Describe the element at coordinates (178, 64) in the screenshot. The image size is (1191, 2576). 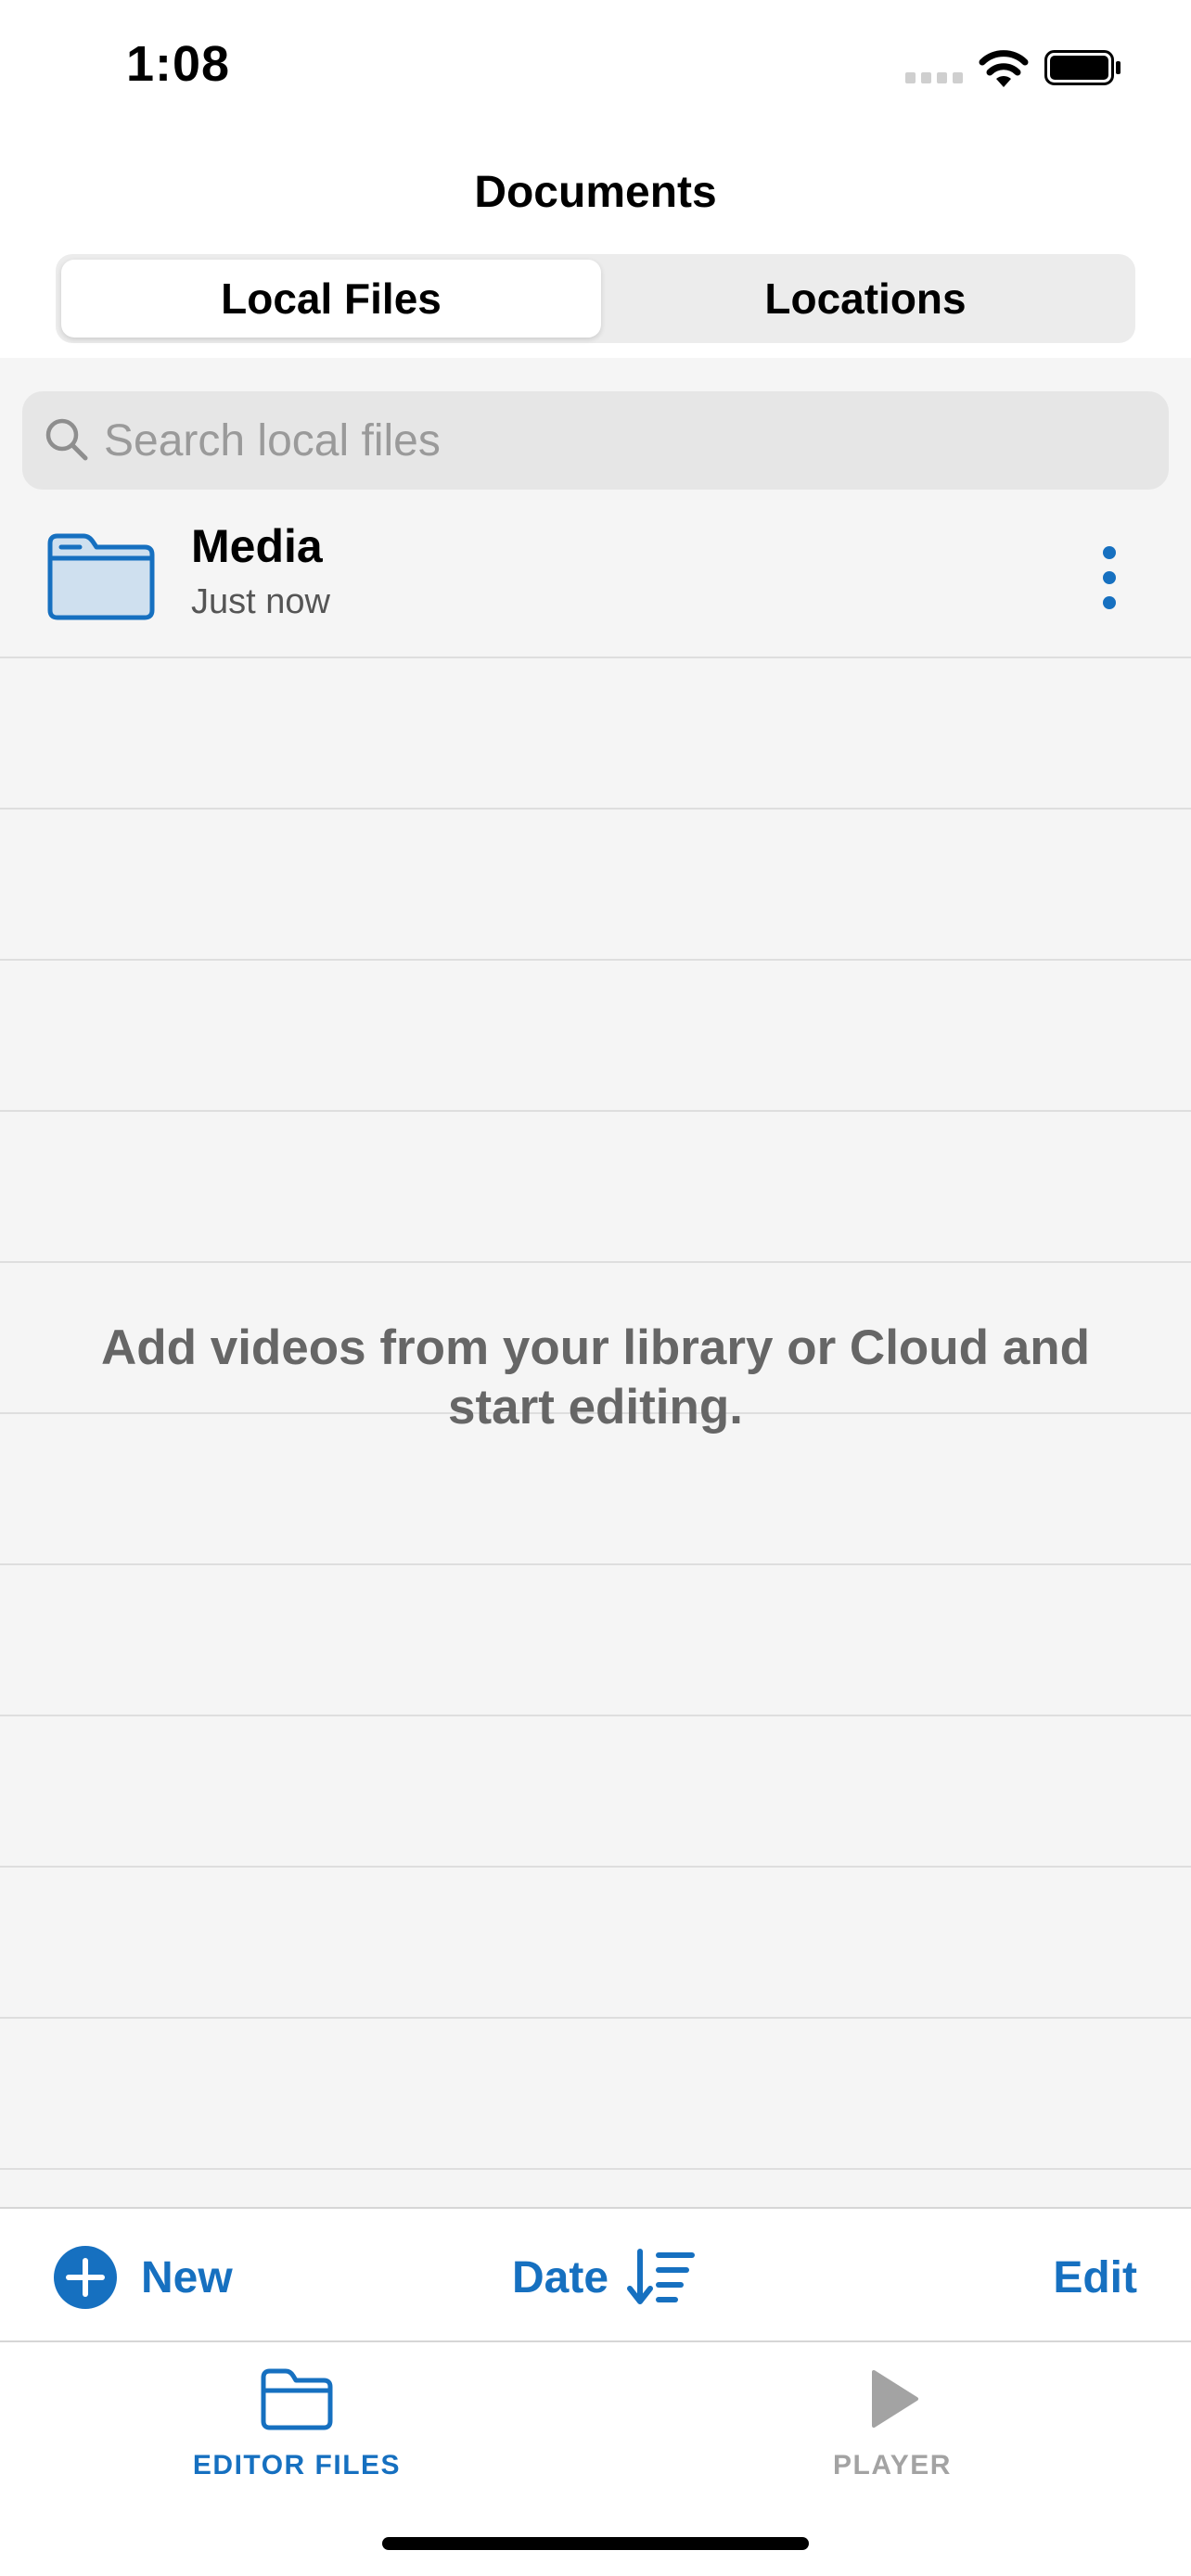
I see `status-time: 1:08` at that location.